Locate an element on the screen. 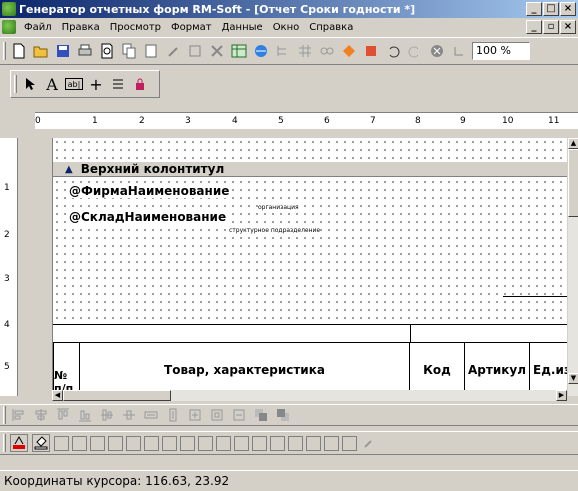 The width and height of the screenshot is (578, 491). column-number: № п/п is located at coordinates (66, 369).